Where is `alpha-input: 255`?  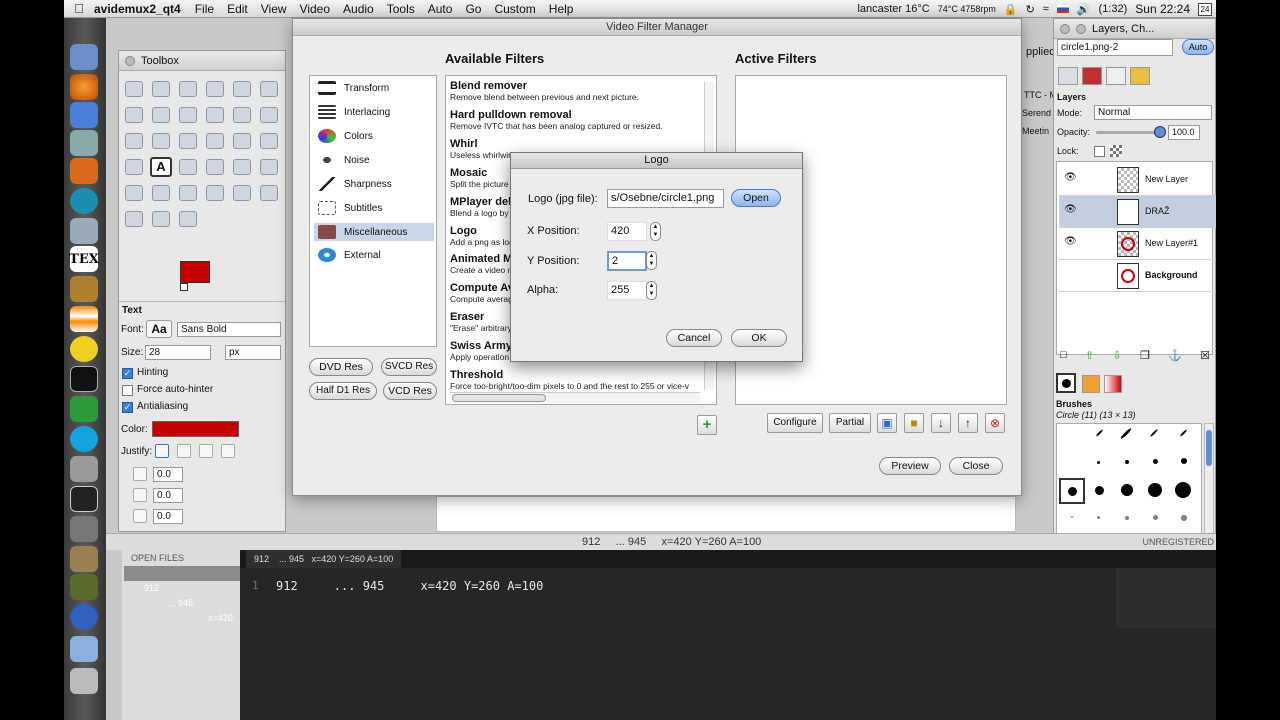 alpha-input: 255 is located at coordinates (627, 290).